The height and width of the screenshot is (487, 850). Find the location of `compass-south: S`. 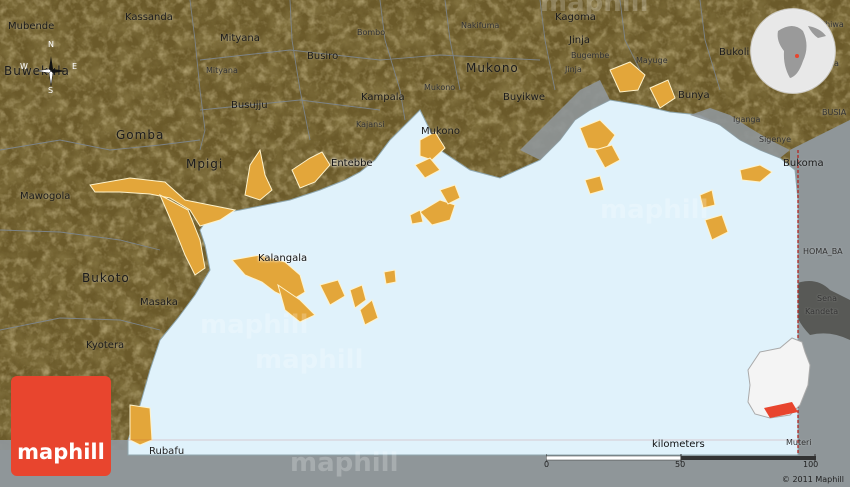

compass-south: S is located at coordinates (51, 90).